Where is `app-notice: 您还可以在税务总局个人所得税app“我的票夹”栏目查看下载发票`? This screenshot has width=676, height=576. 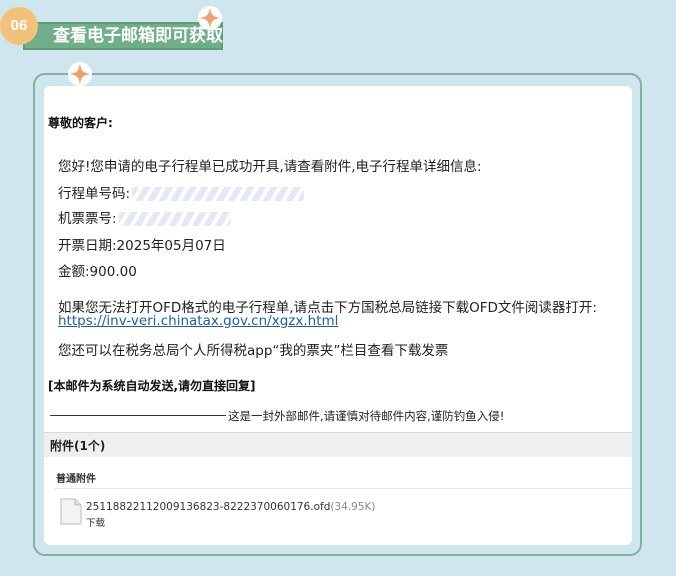
app-notice: 您还可以在税务总局个人所得税app“我的票夹”栏目查看下载发票 is located at coordinates (253, 351).